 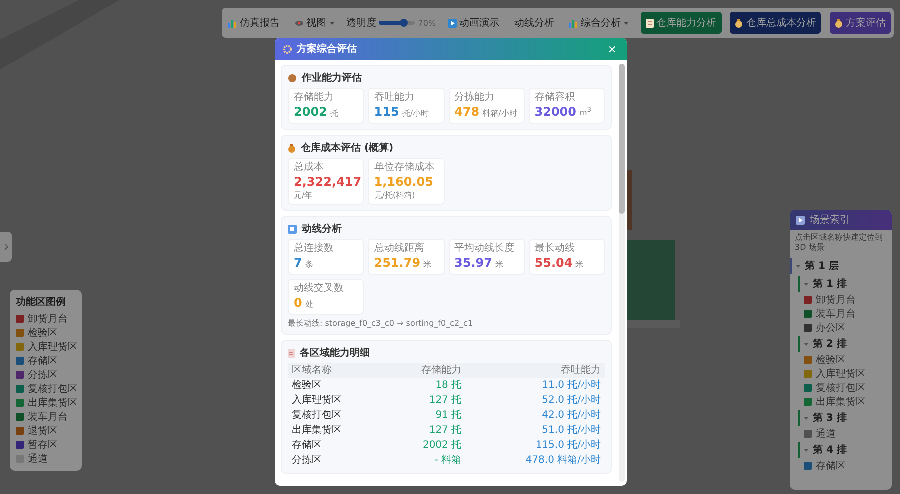 What do you see at coordinates (475, 98) in the screenshot?
I see `stat-label: 分拣能力` at bounding box center [475, 98].